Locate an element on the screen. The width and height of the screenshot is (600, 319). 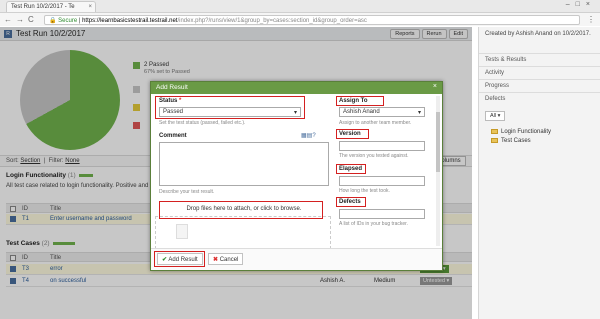
version-label: Version is located at coordinates (350, 134).